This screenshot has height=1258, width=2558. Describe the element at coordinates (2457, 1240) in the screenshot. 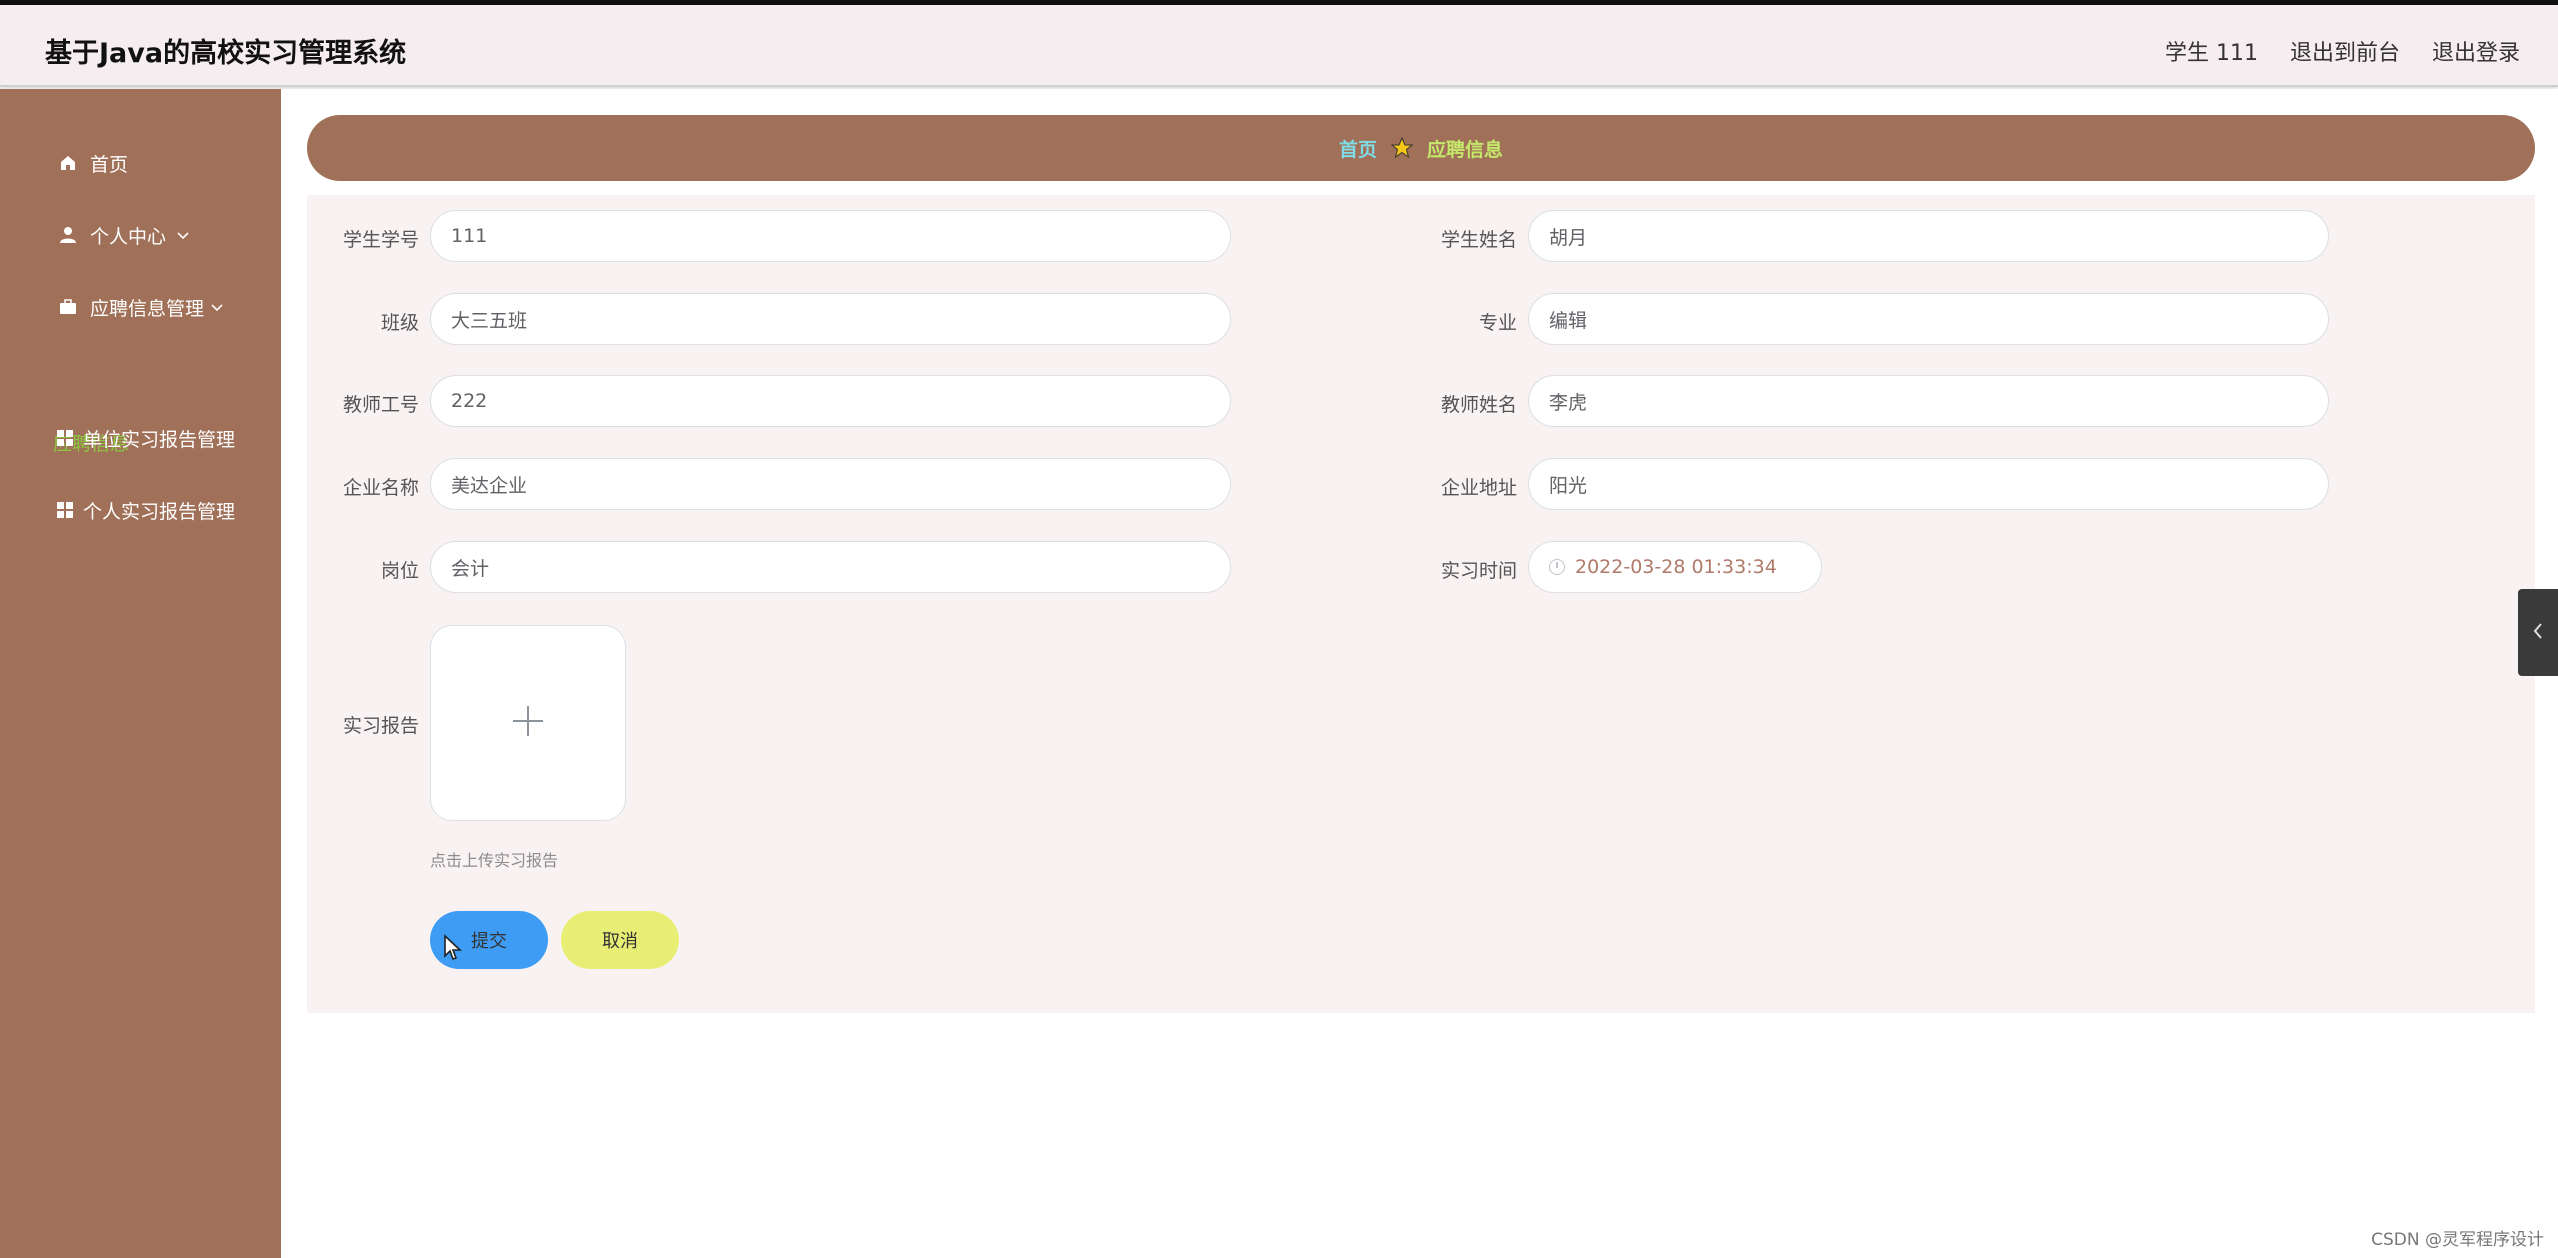

I see `watermark: CSDN @灵军程序设计` at that location.